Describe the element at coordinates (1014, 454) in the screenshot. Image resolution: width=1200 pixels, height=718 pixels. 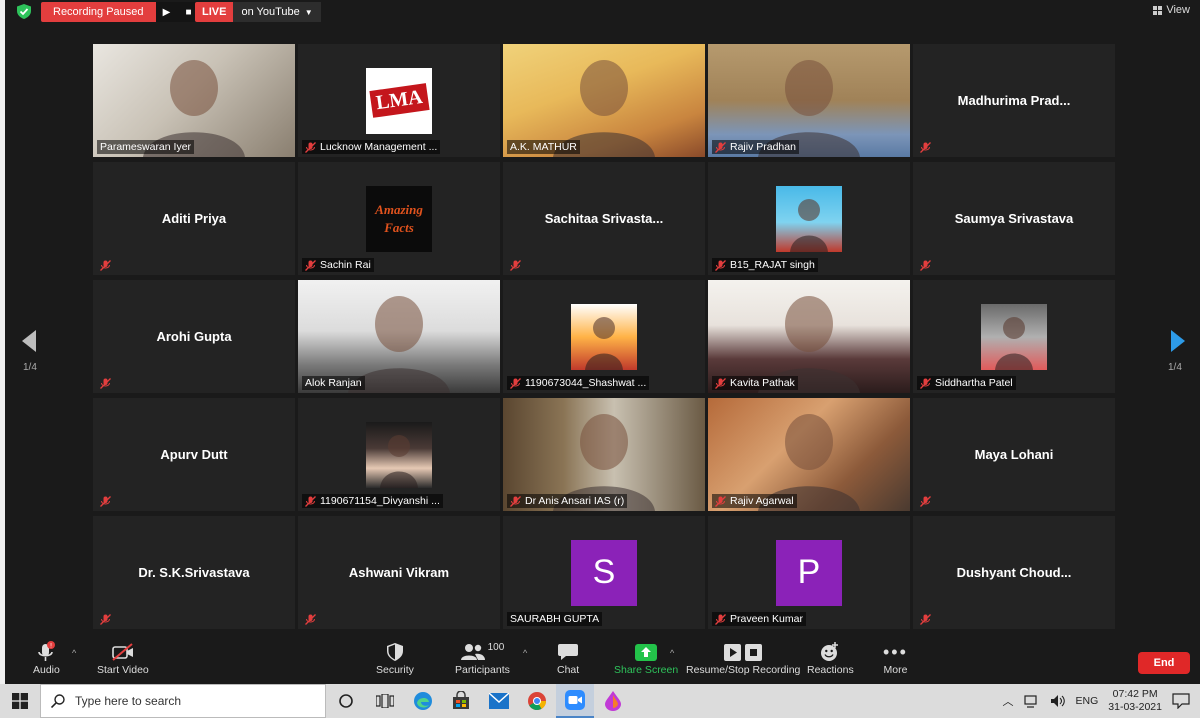
I see `participant-tile: Maya Lohani` at that location.